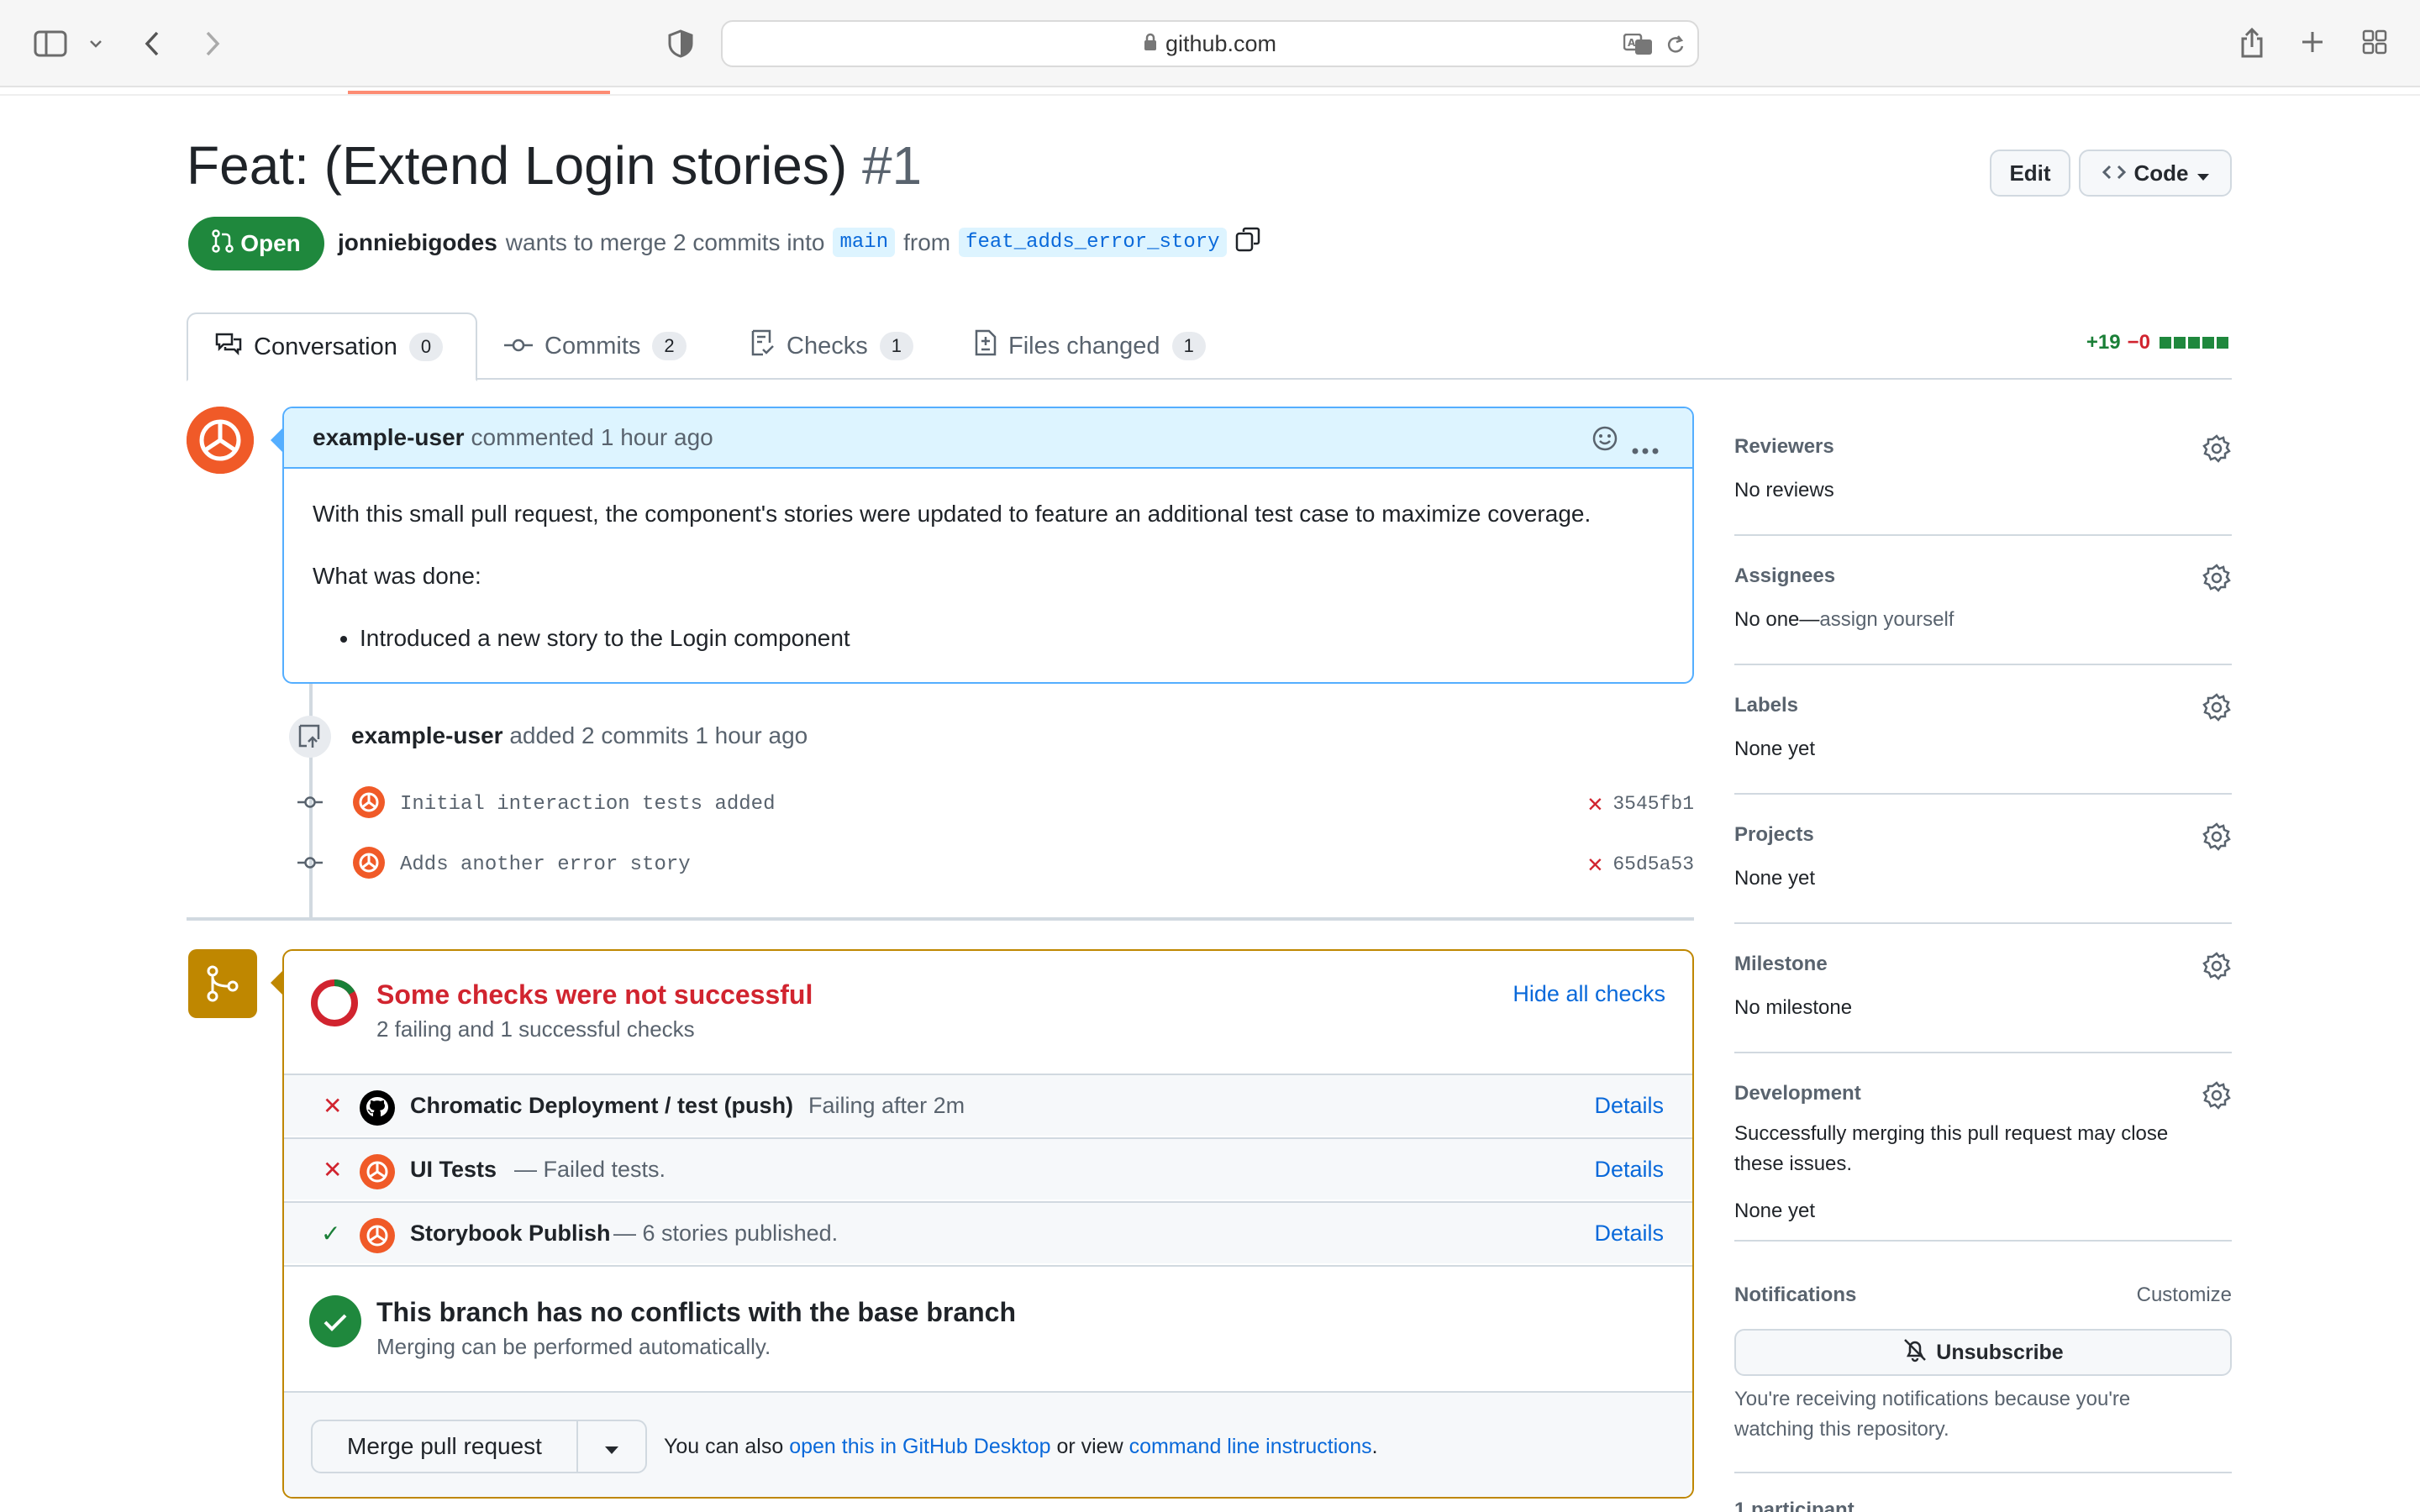 The height and width of the screenshot is (1512, 2420). Describe the element at coordinates (988, 1266) in the screenshot. I see `divider` at that location.